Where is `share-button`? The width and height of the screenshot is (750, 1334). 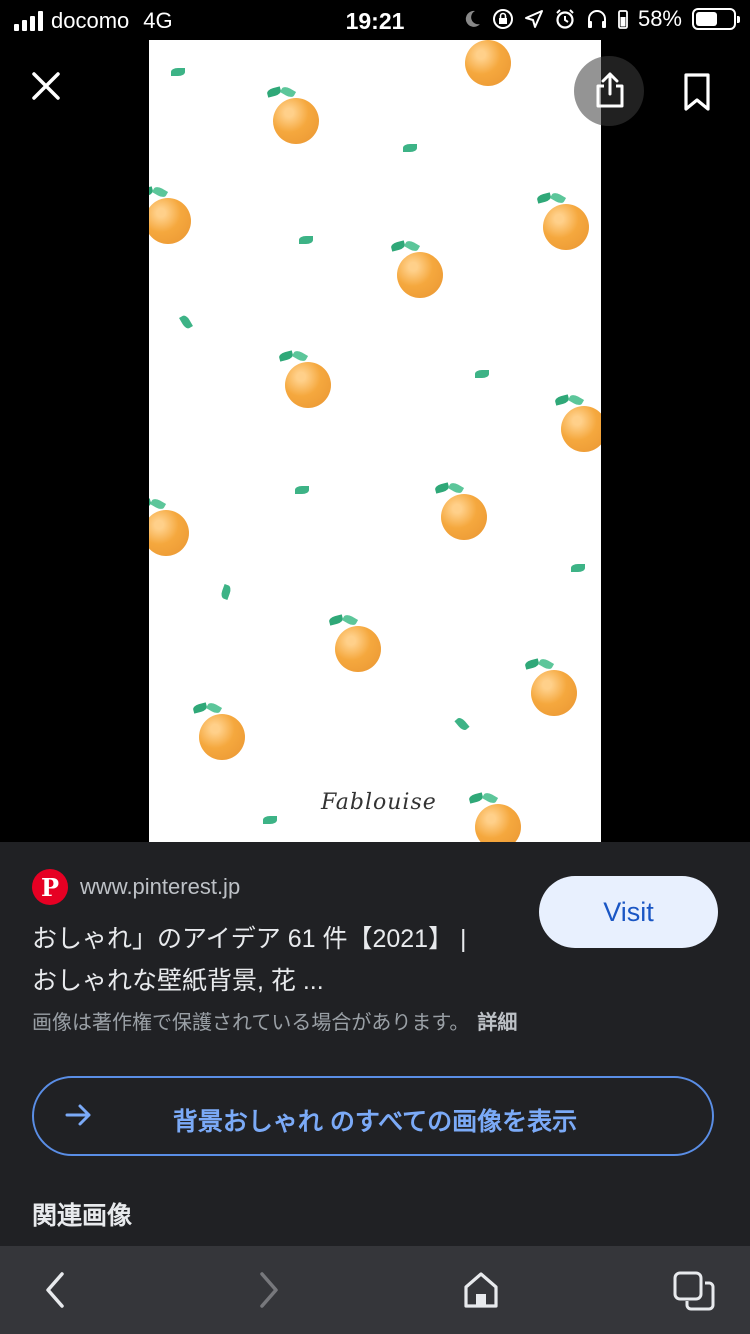
share-button is located at coordinates (609, 91).